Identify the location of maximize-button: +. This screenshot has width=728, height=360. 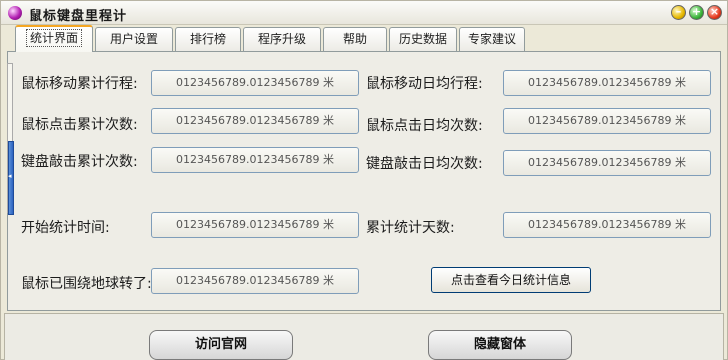
(696, 12).